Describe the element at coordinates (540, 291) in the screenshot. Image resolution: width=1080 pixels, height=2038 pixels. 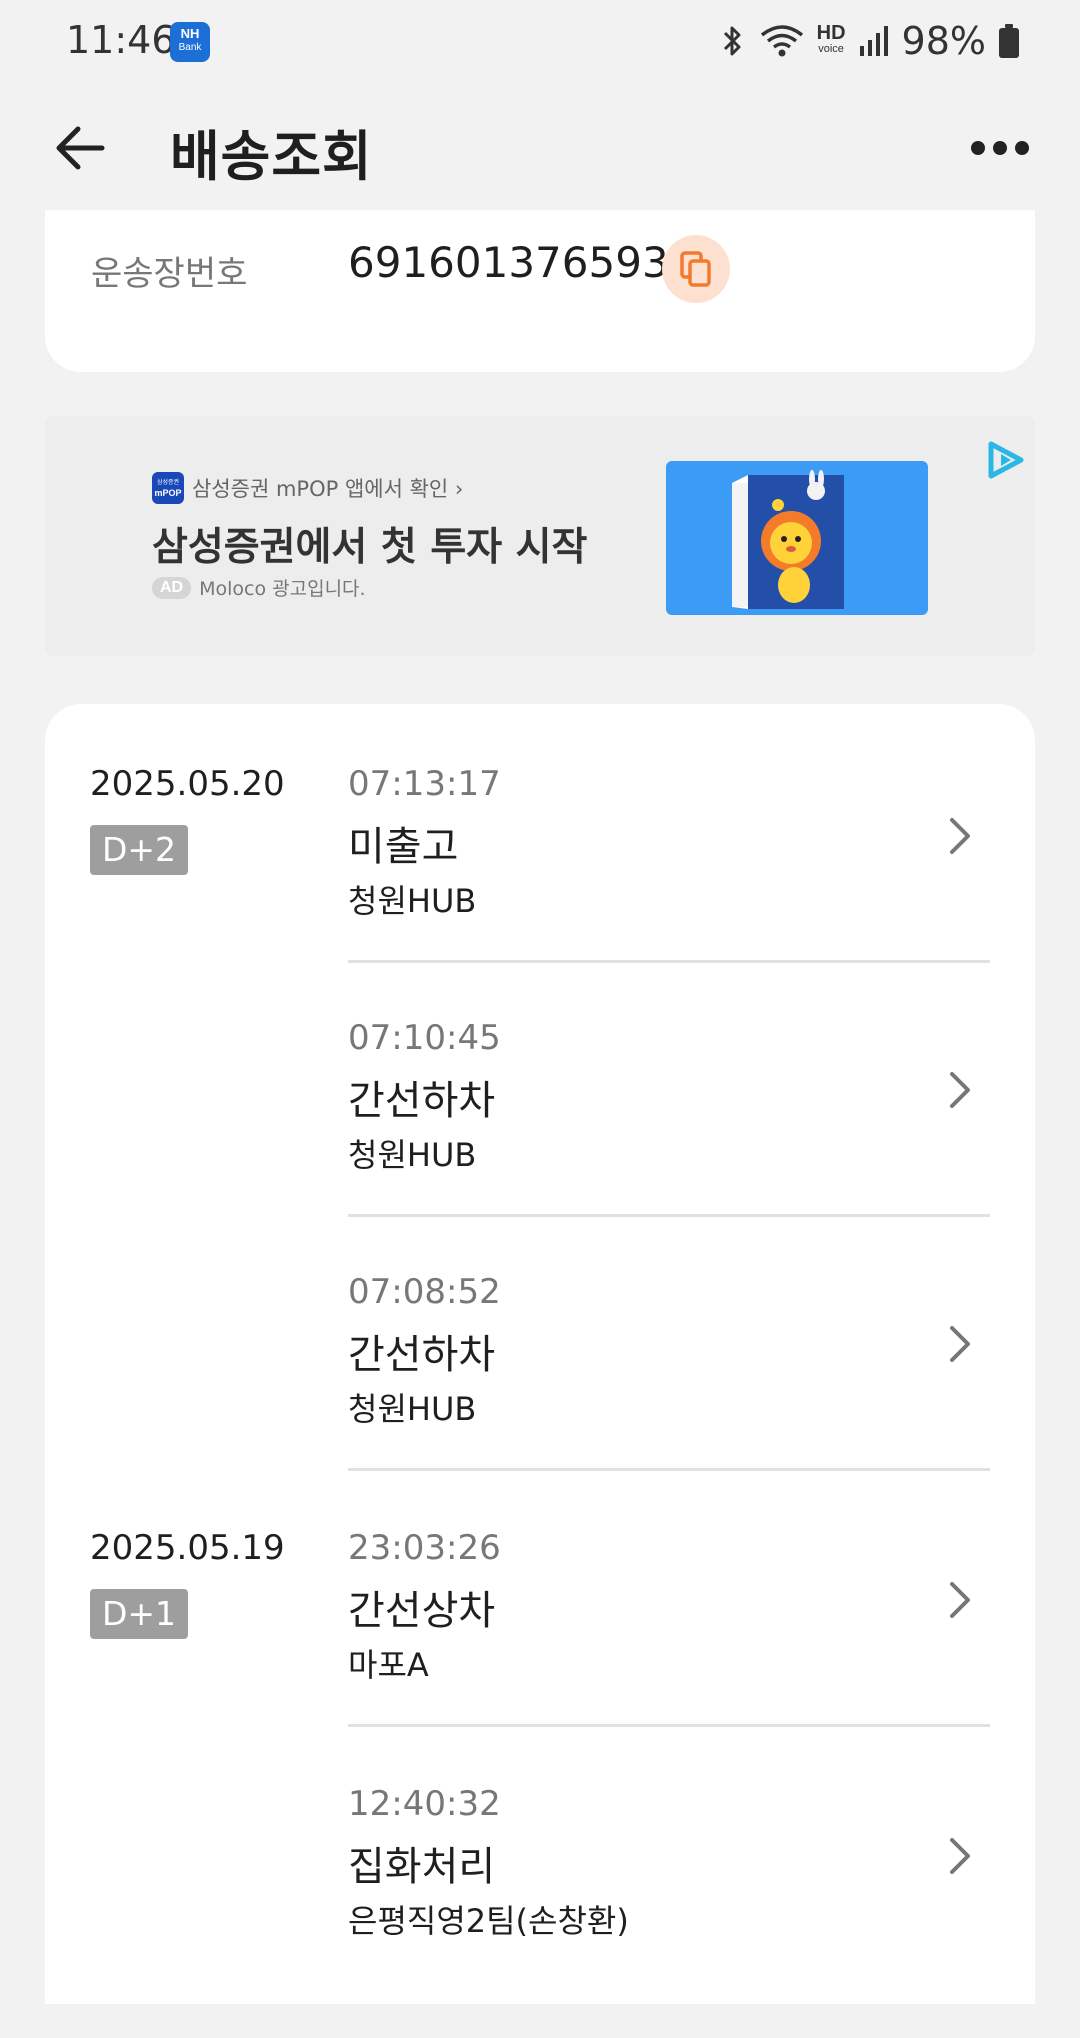
I see `waybill-card: 운송장번호 691601376593` at that location.